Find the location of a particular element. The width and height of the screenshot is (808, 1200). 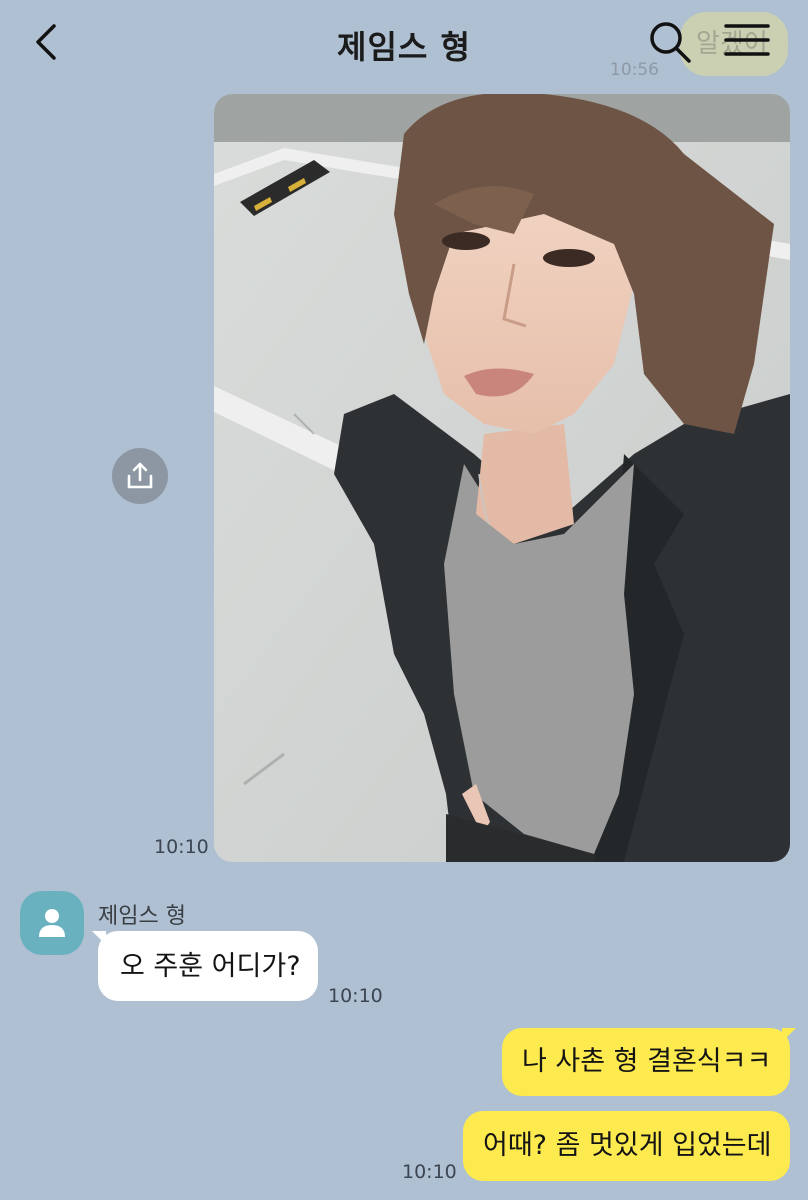

outgoing-message-time: 10:10 is located at coordinates (429, 1172).